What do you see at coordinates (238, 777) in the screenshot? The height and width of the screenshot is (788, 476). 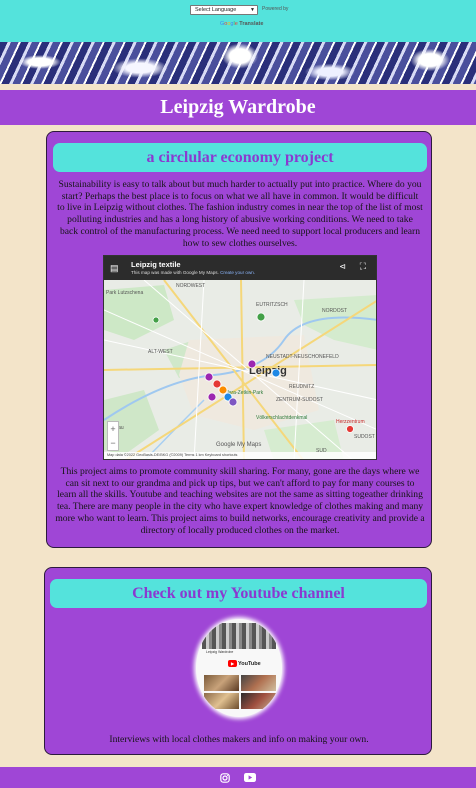 I see `site-footer` at bounding box center [238, 777].